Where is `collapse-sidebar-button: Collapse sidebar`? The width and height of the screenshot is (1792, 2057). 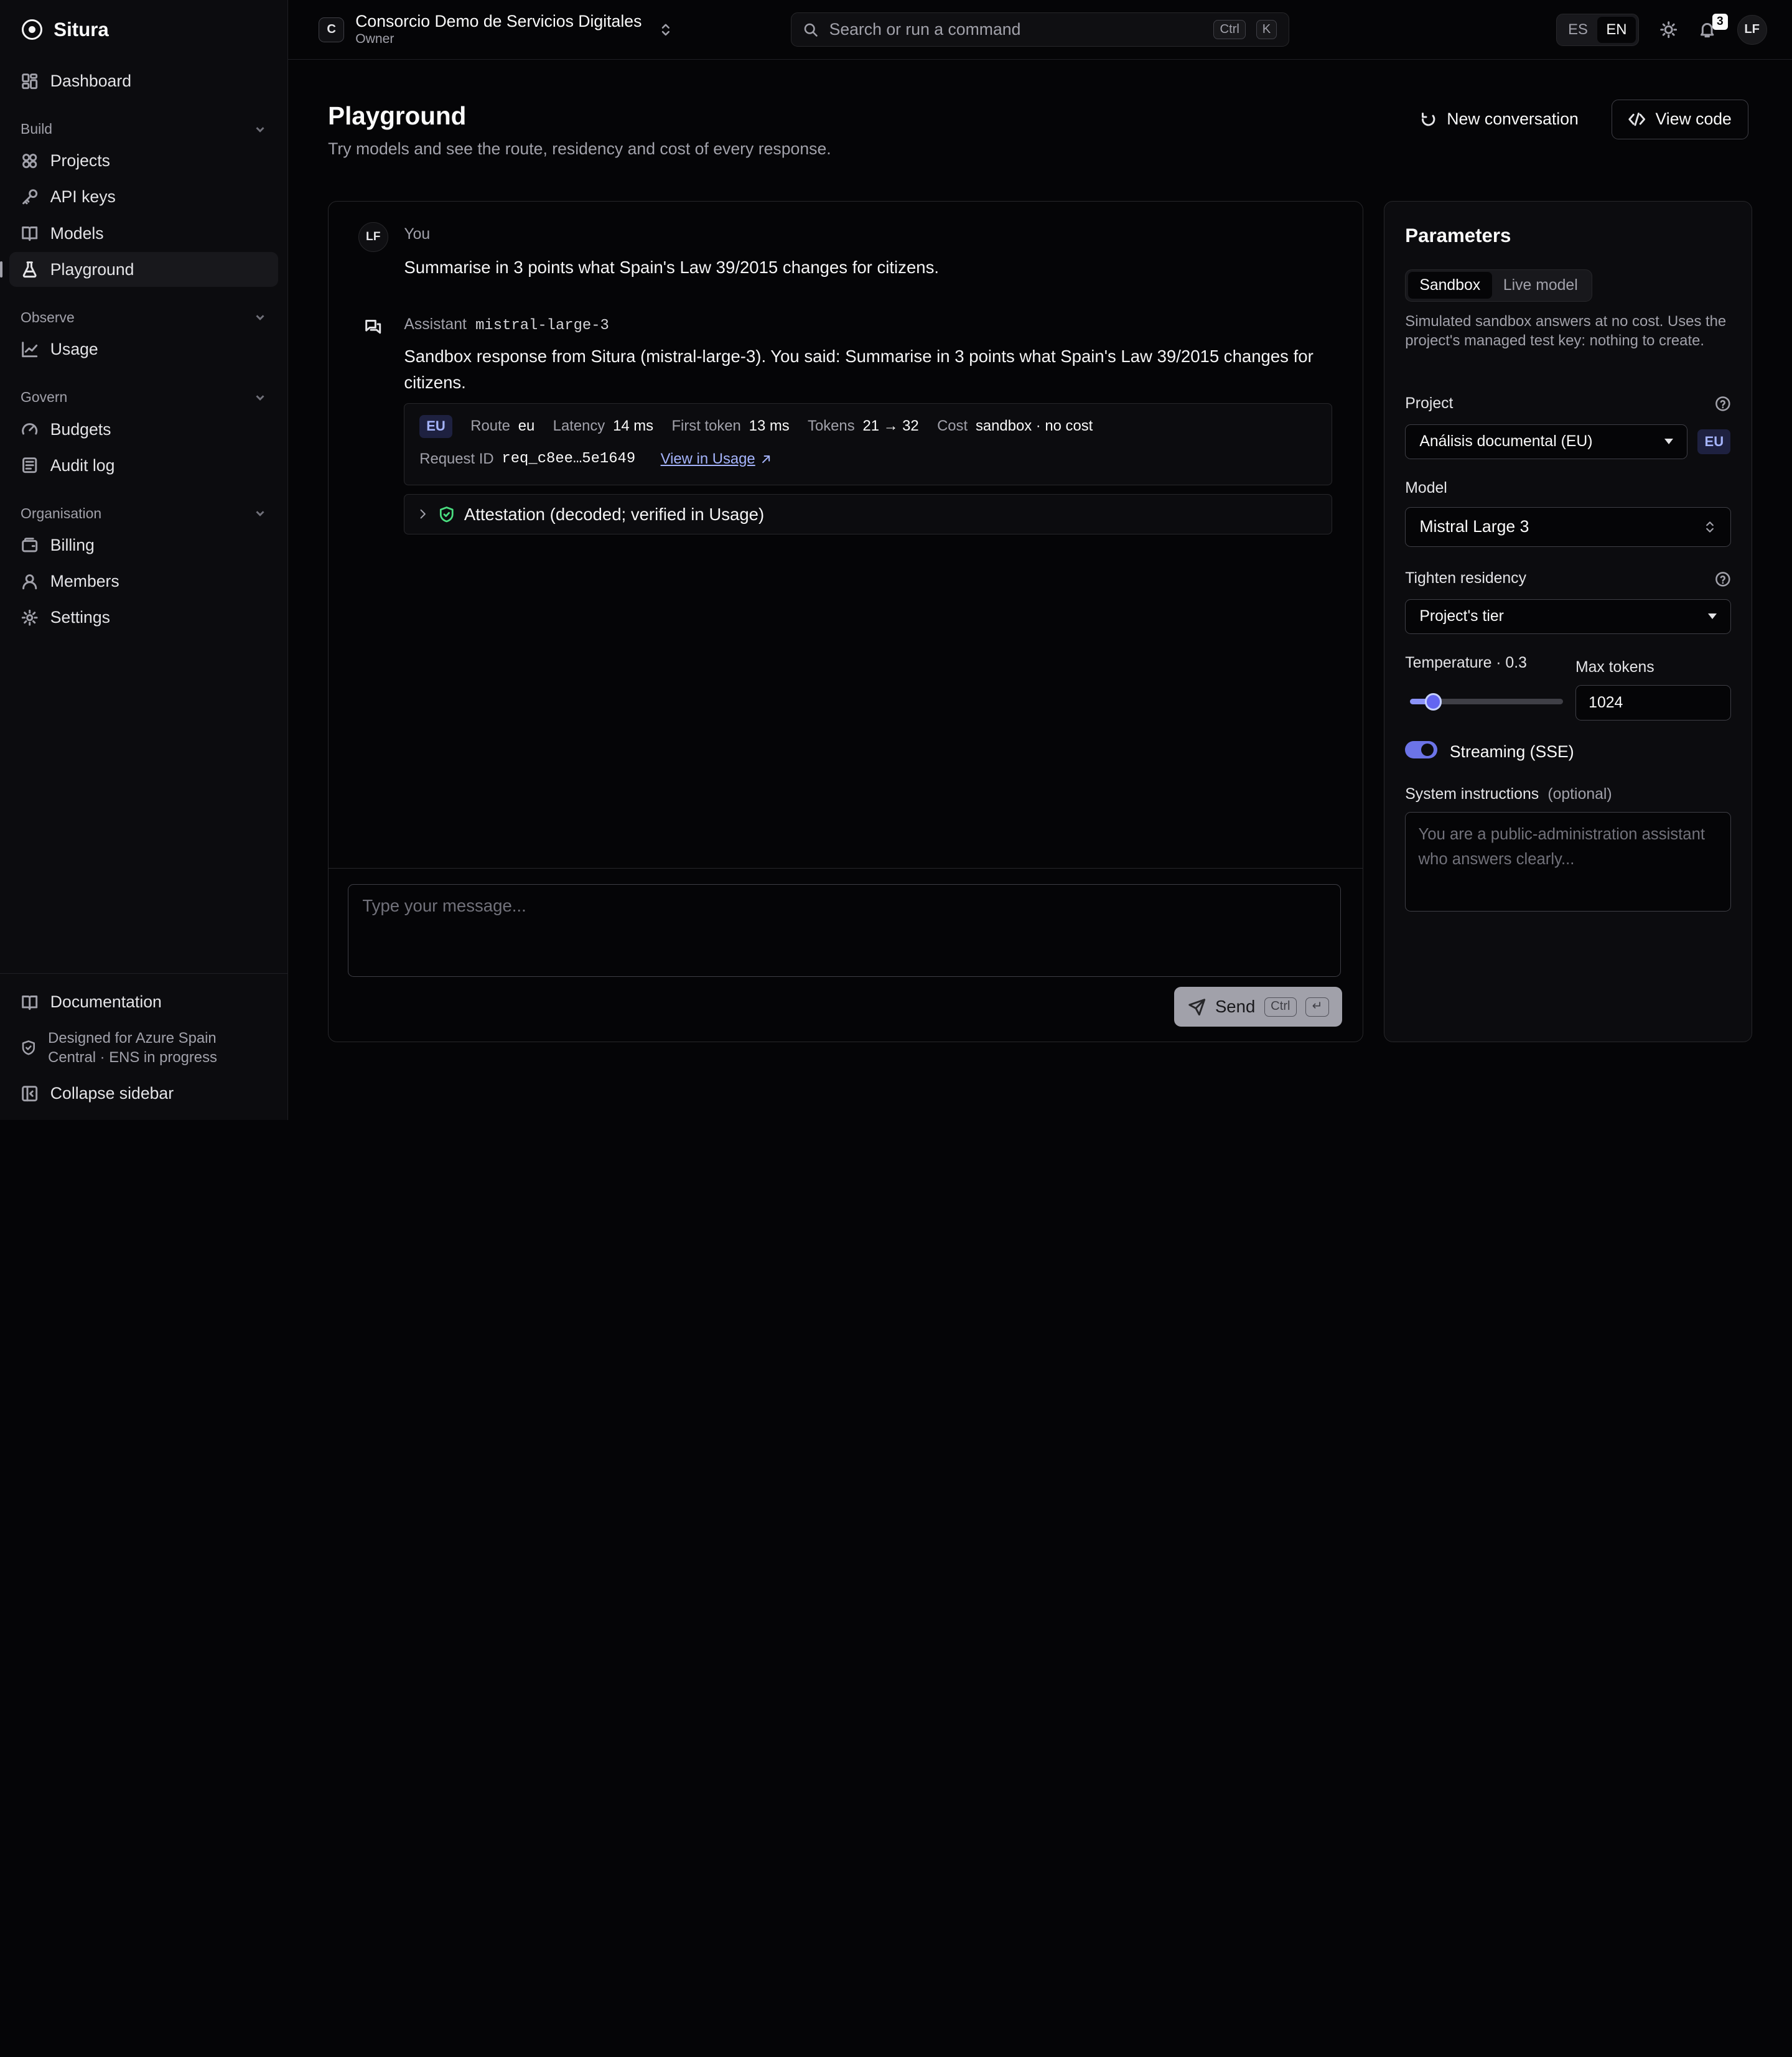
collapse-sidebar-button: Collapse sidebar is located at coordinates (143, 1094).